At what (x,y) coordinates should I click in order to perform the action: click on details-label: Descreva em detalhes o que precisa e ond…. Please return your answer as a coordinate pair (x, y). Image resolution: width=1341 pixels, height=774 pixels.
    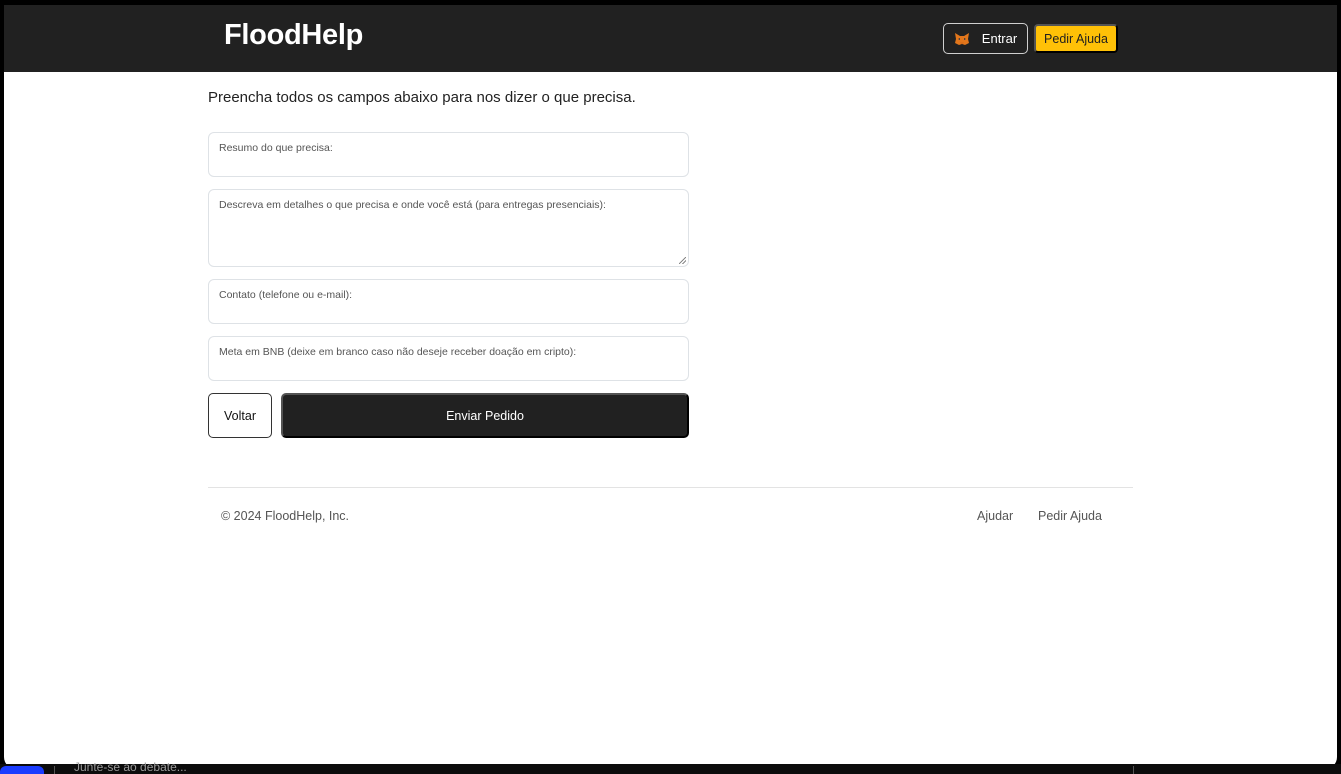
    Looking at the image, I should click on (412, 205).